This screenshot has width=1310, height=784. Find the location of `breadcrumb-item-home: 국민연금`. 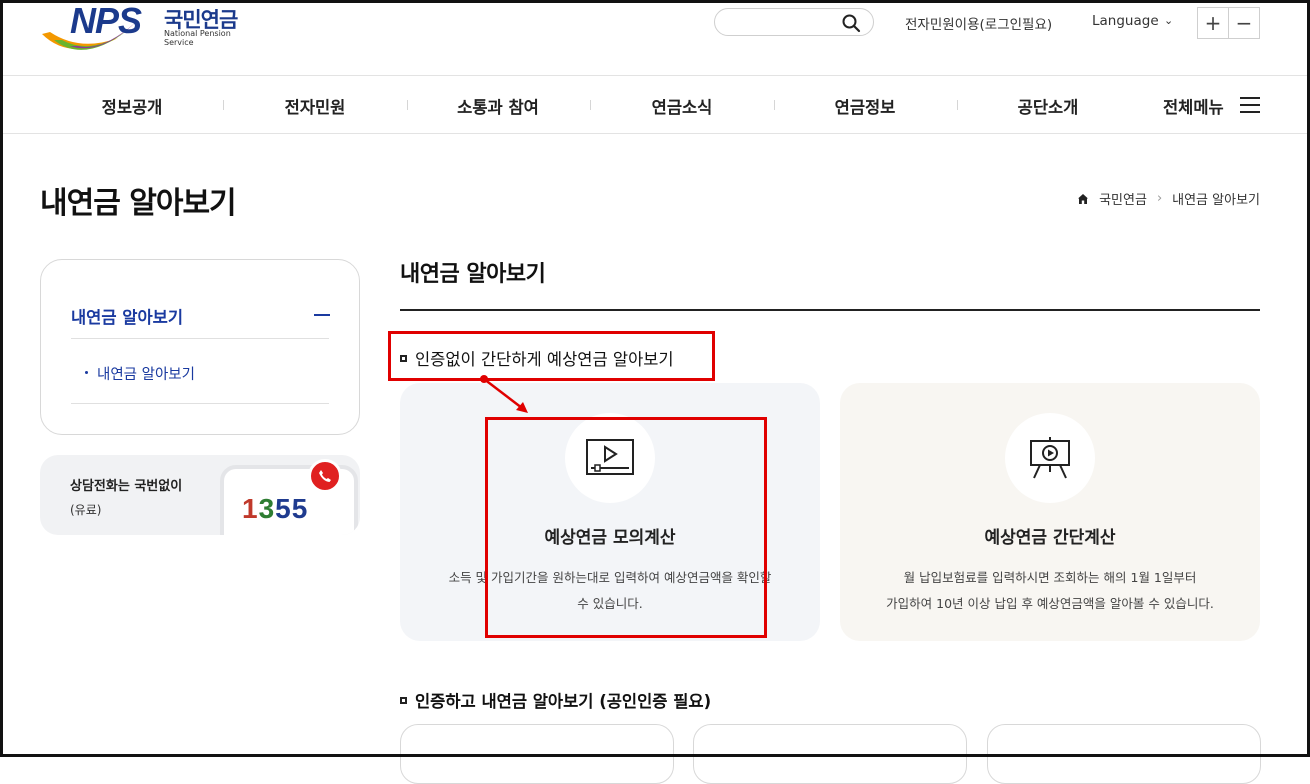

breadcrumb-item-home: 국민연금 is located at coordinates (1123, 198).